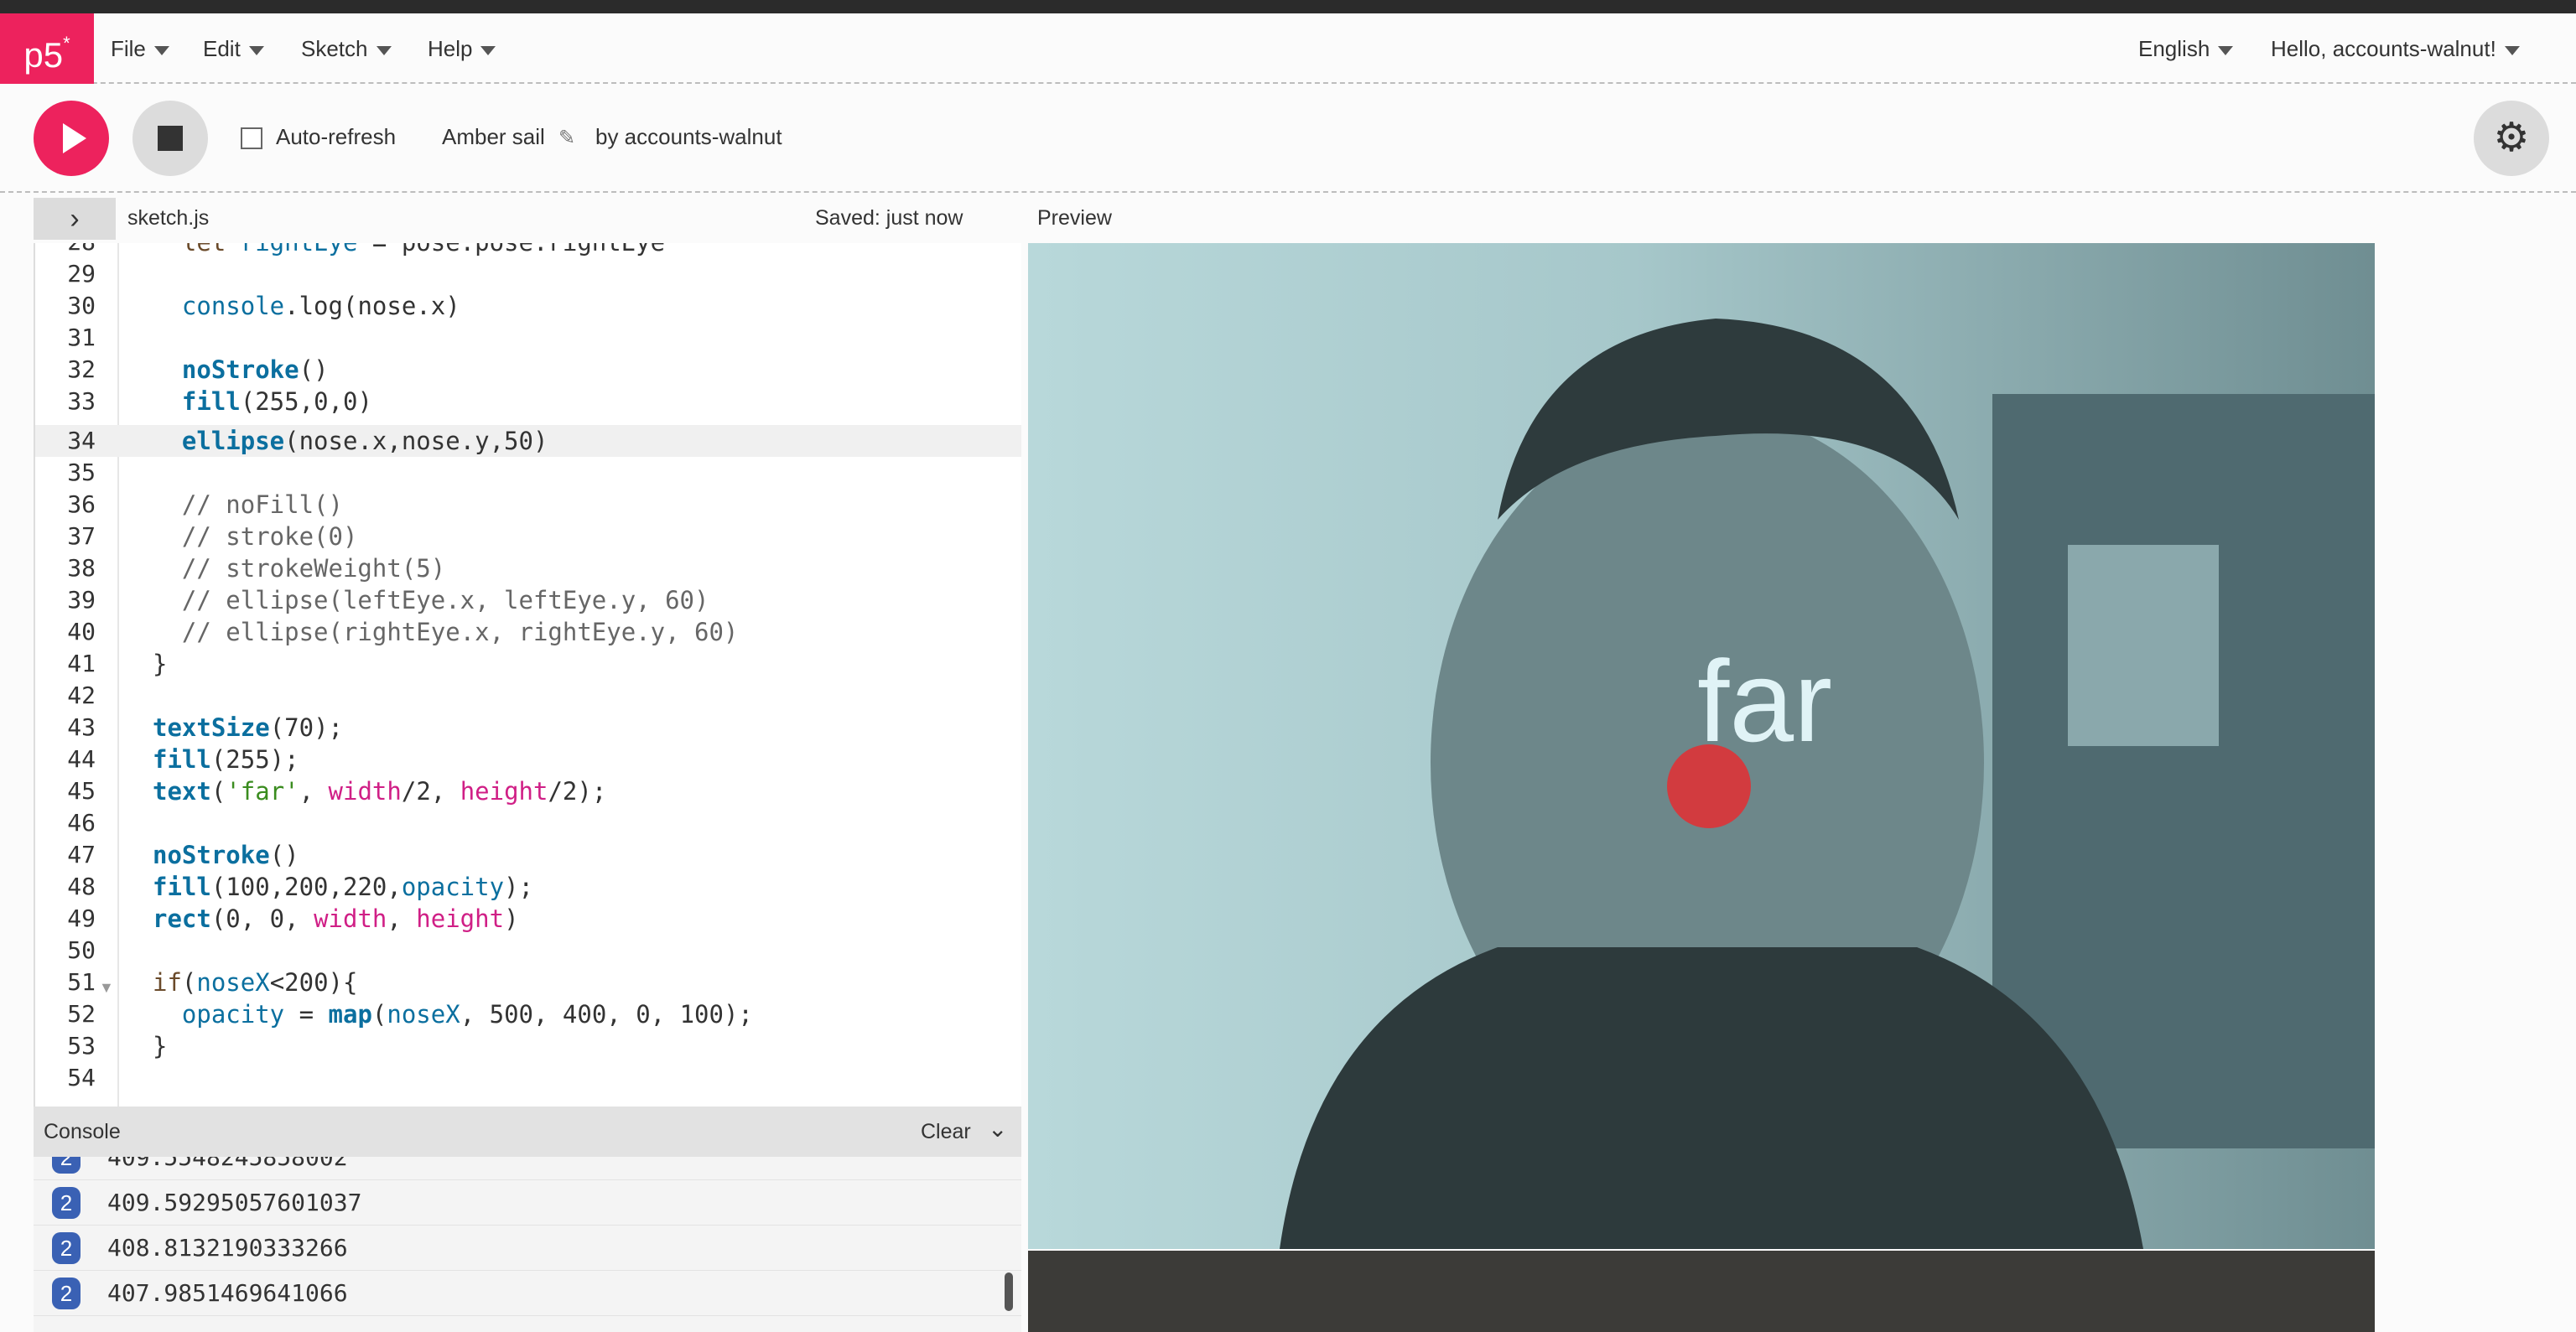  What do you see at coordinates (81, 338) in the screenshot?
I see `line-number: 31` at bounding box center [81, 338].